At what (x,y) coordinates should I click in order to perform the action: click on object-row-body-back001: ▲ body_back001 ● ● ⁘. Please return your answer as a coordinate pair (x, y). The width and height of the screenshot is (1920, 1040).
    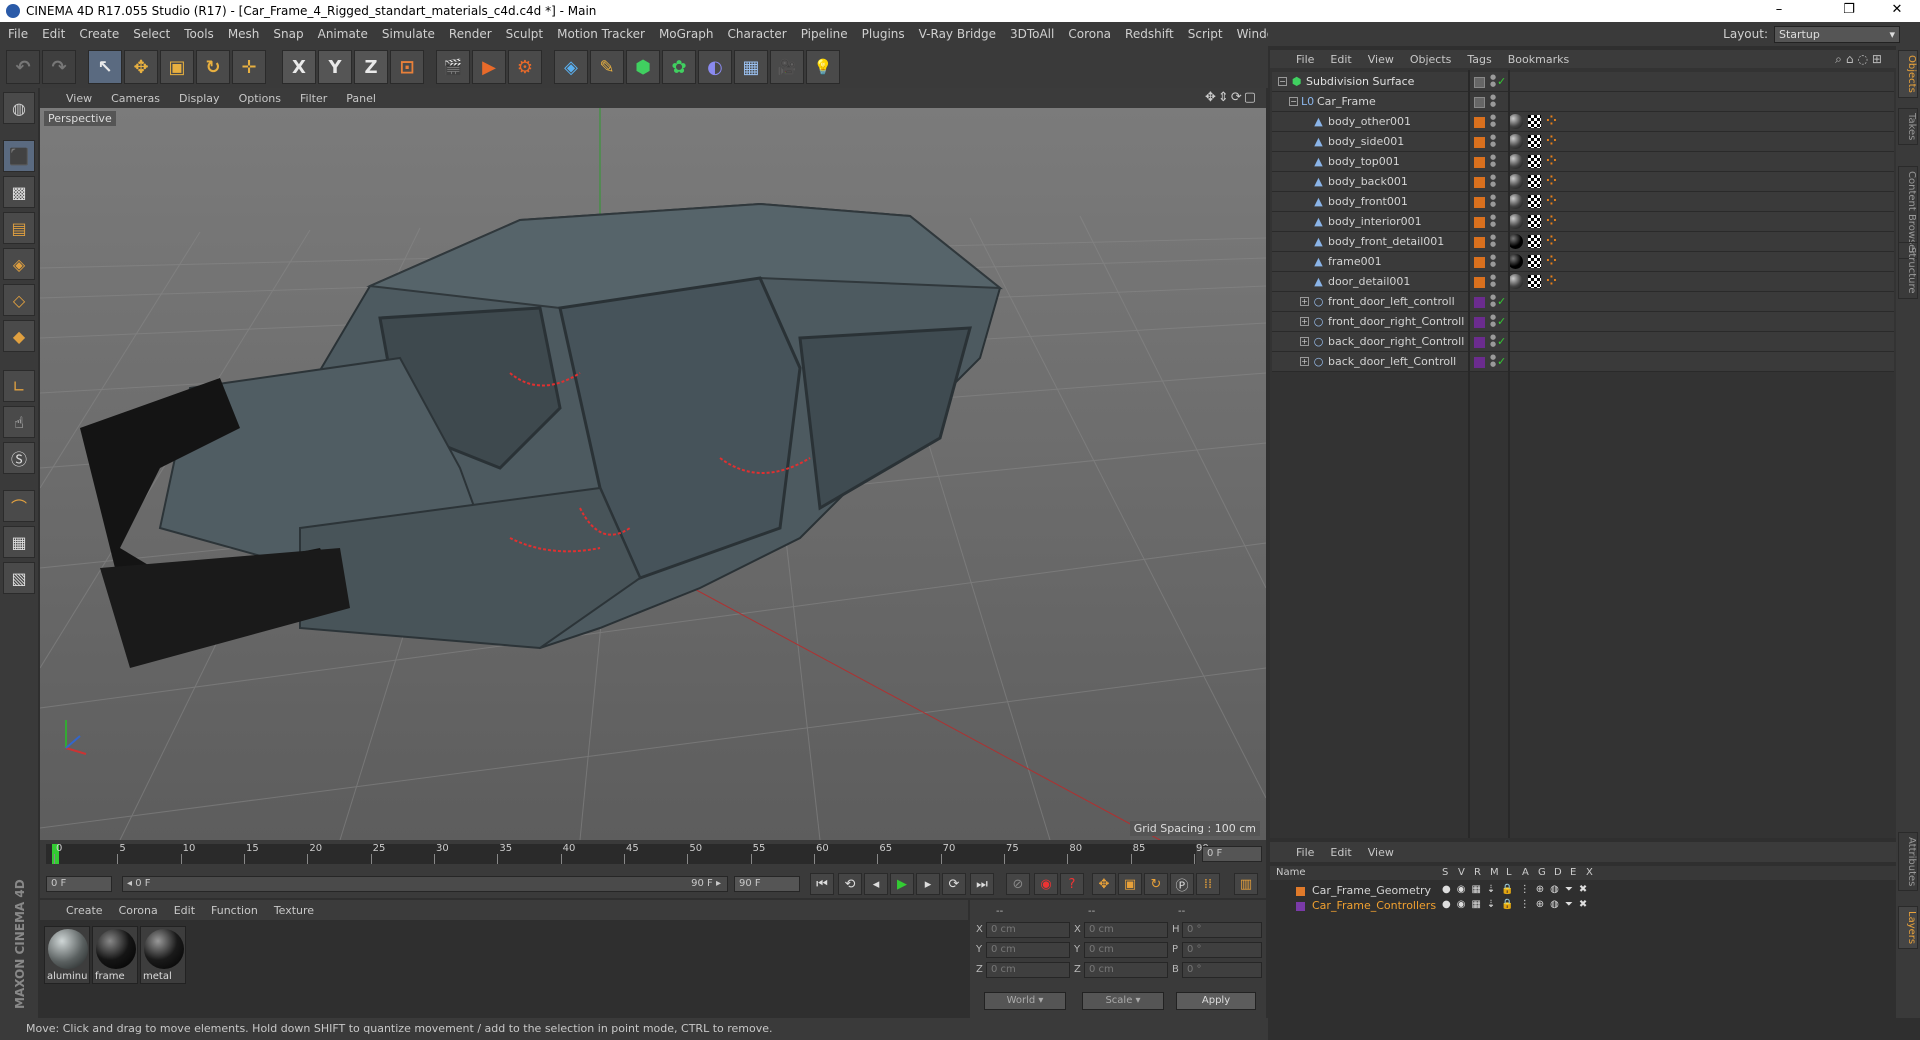
    Looking at the image, I should click on (1583, 182).